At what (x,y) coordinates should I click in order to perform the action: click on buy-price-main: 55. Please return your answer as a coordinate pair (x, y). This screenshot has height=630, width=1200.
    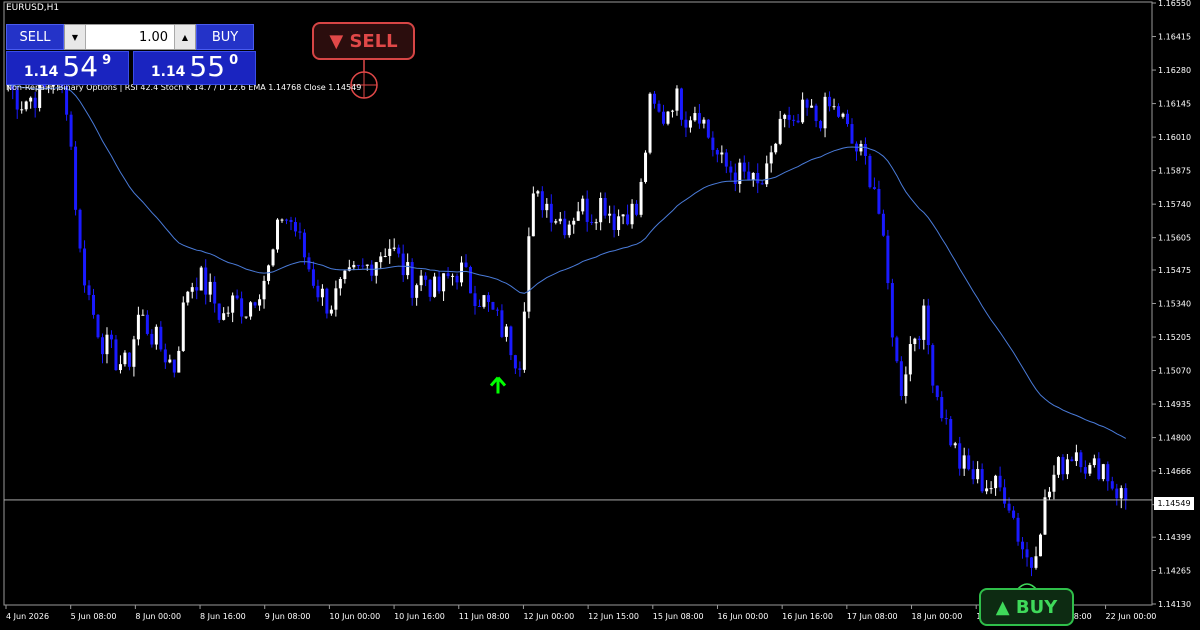
    Looking at the image, I should click on (207, 66).